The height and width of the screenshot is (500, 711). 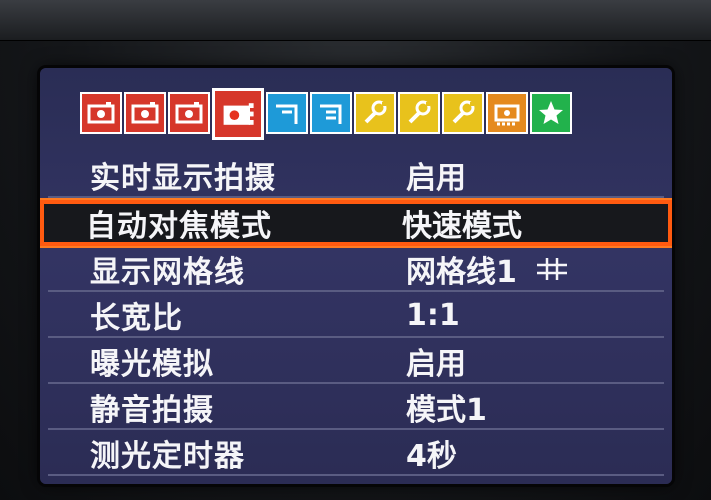 I want to click on menu-item-value: 快速模式, so click(x=462, y=223).